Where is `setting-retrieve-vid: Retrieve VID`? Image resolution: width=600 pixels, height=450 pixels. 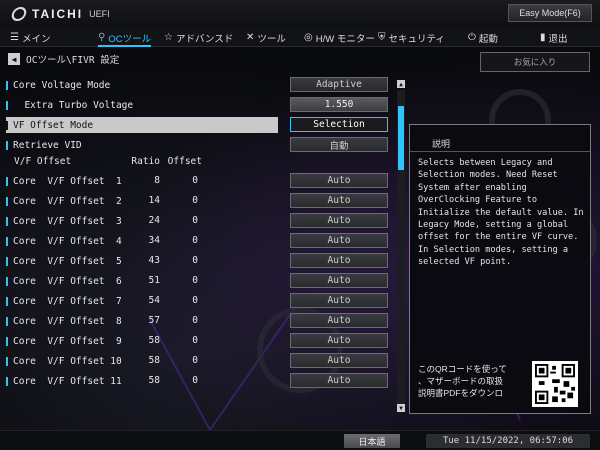
setting-retrieve-vid: Retrieve VID is located at coordinates (142, 145).